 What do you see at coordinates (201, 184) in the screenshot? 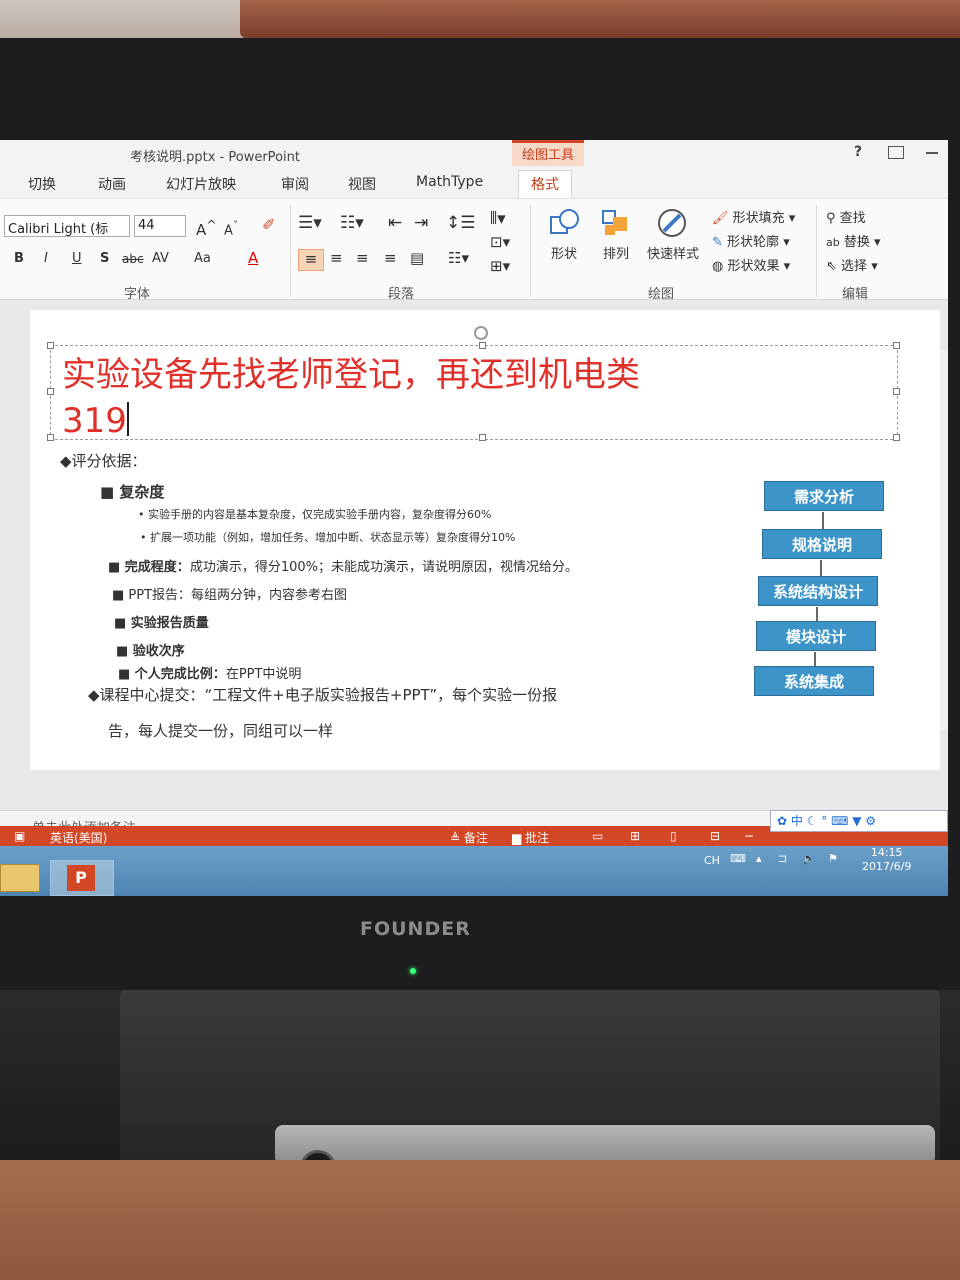
I see `tab-slideshow: 幻灯片放映` at bounding box center [201, 184].